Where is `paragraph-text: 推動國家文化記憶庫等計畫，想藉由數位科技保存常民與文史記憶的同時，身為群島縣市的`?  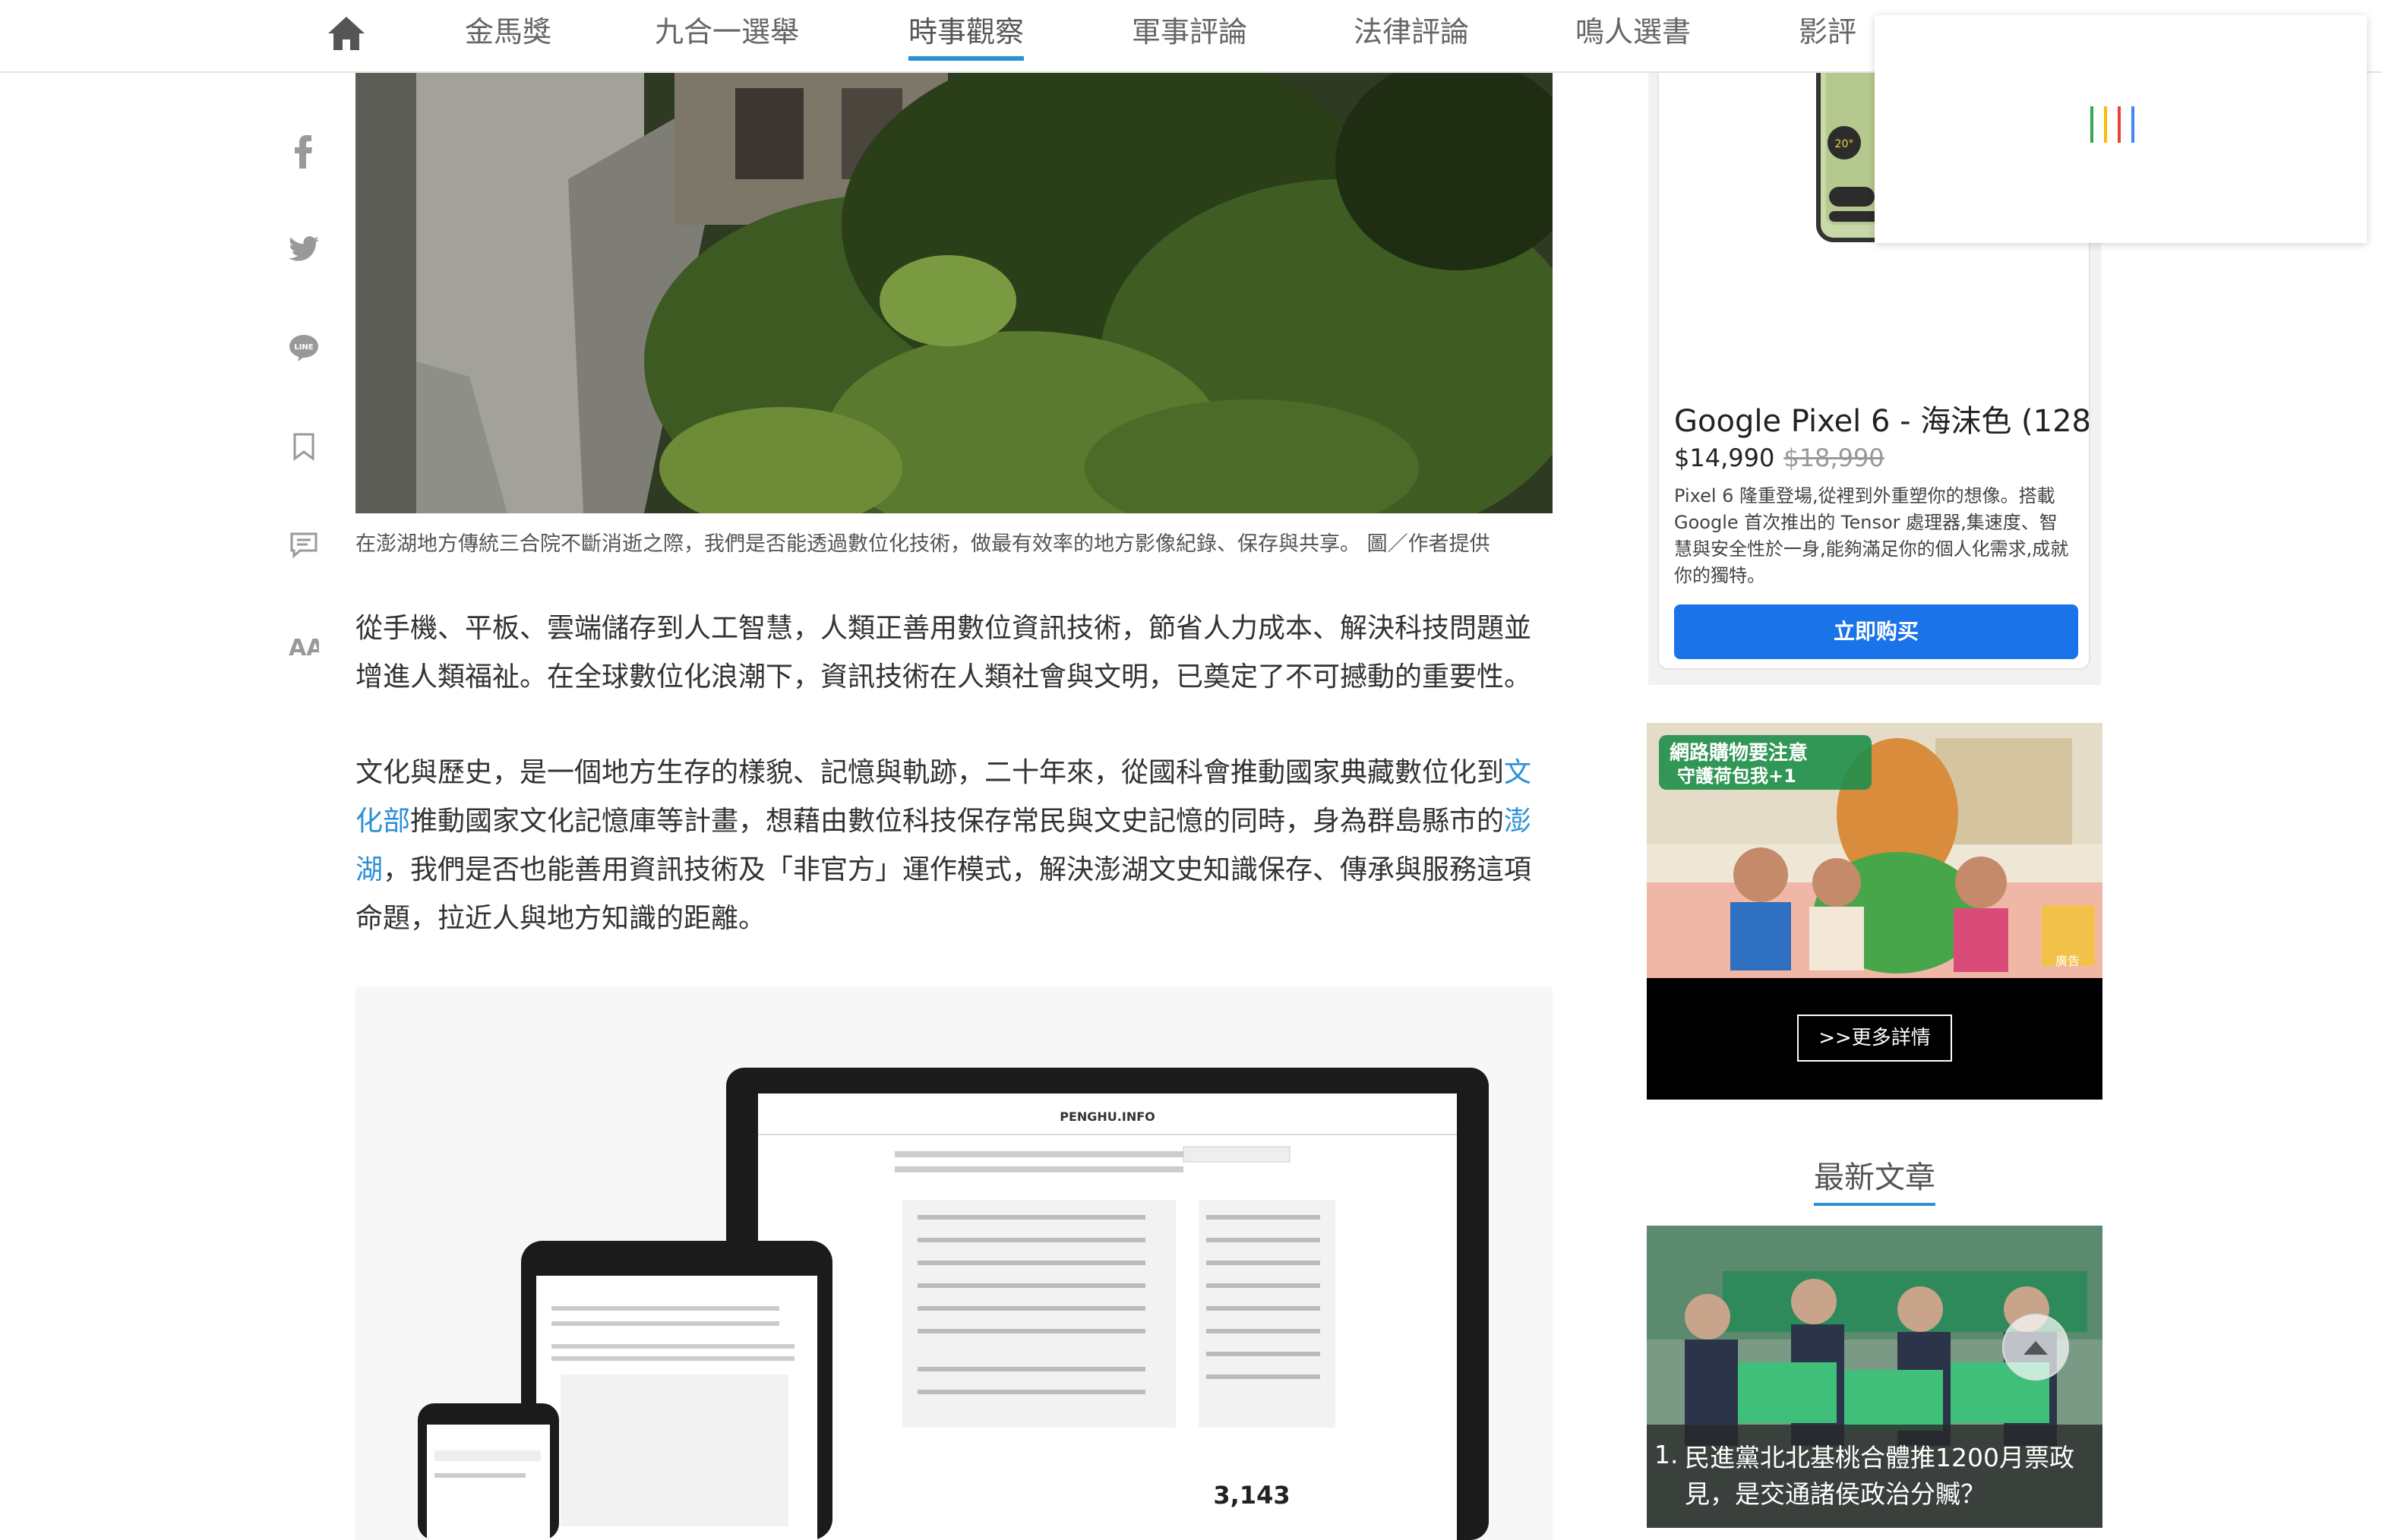 paragraph-text: 推動國家文化記憶庫等計畫，想藉由數位科技保存常民與文史記憶的同時，身為群島縣市的 is located at coordinates (957, 821).